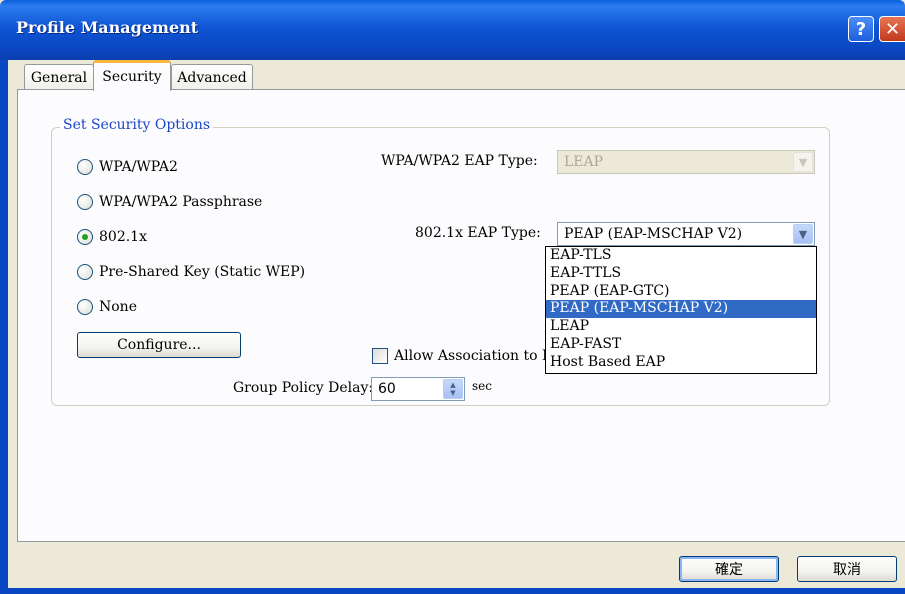  What do you see at coordinates (452, 591) in the screenshot?
I see `window-bottom-border` at bounding box center [452, 591].